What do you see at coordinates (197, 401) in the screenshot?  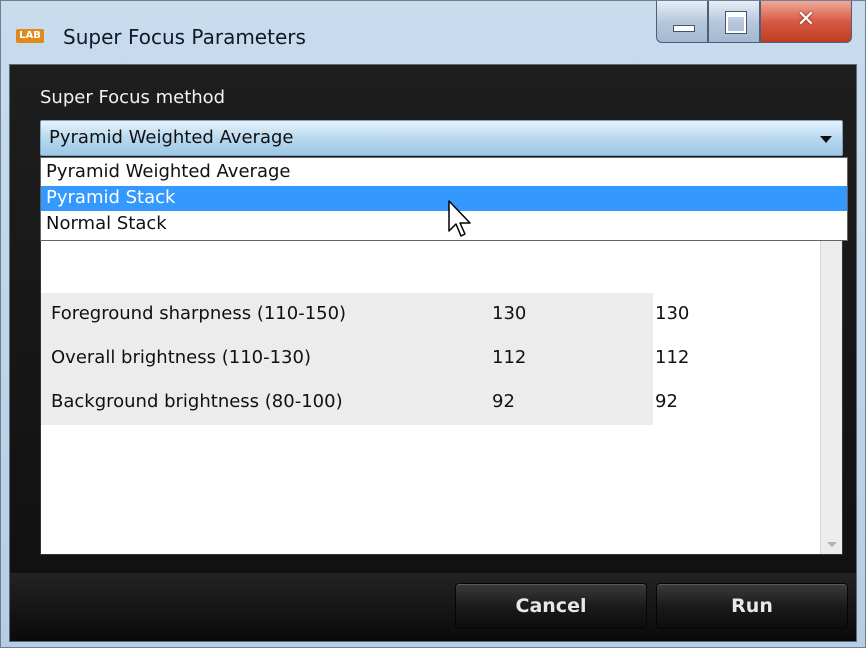 I see `param-name: Background brightness (80-100)` at bounding box center [197, 401].